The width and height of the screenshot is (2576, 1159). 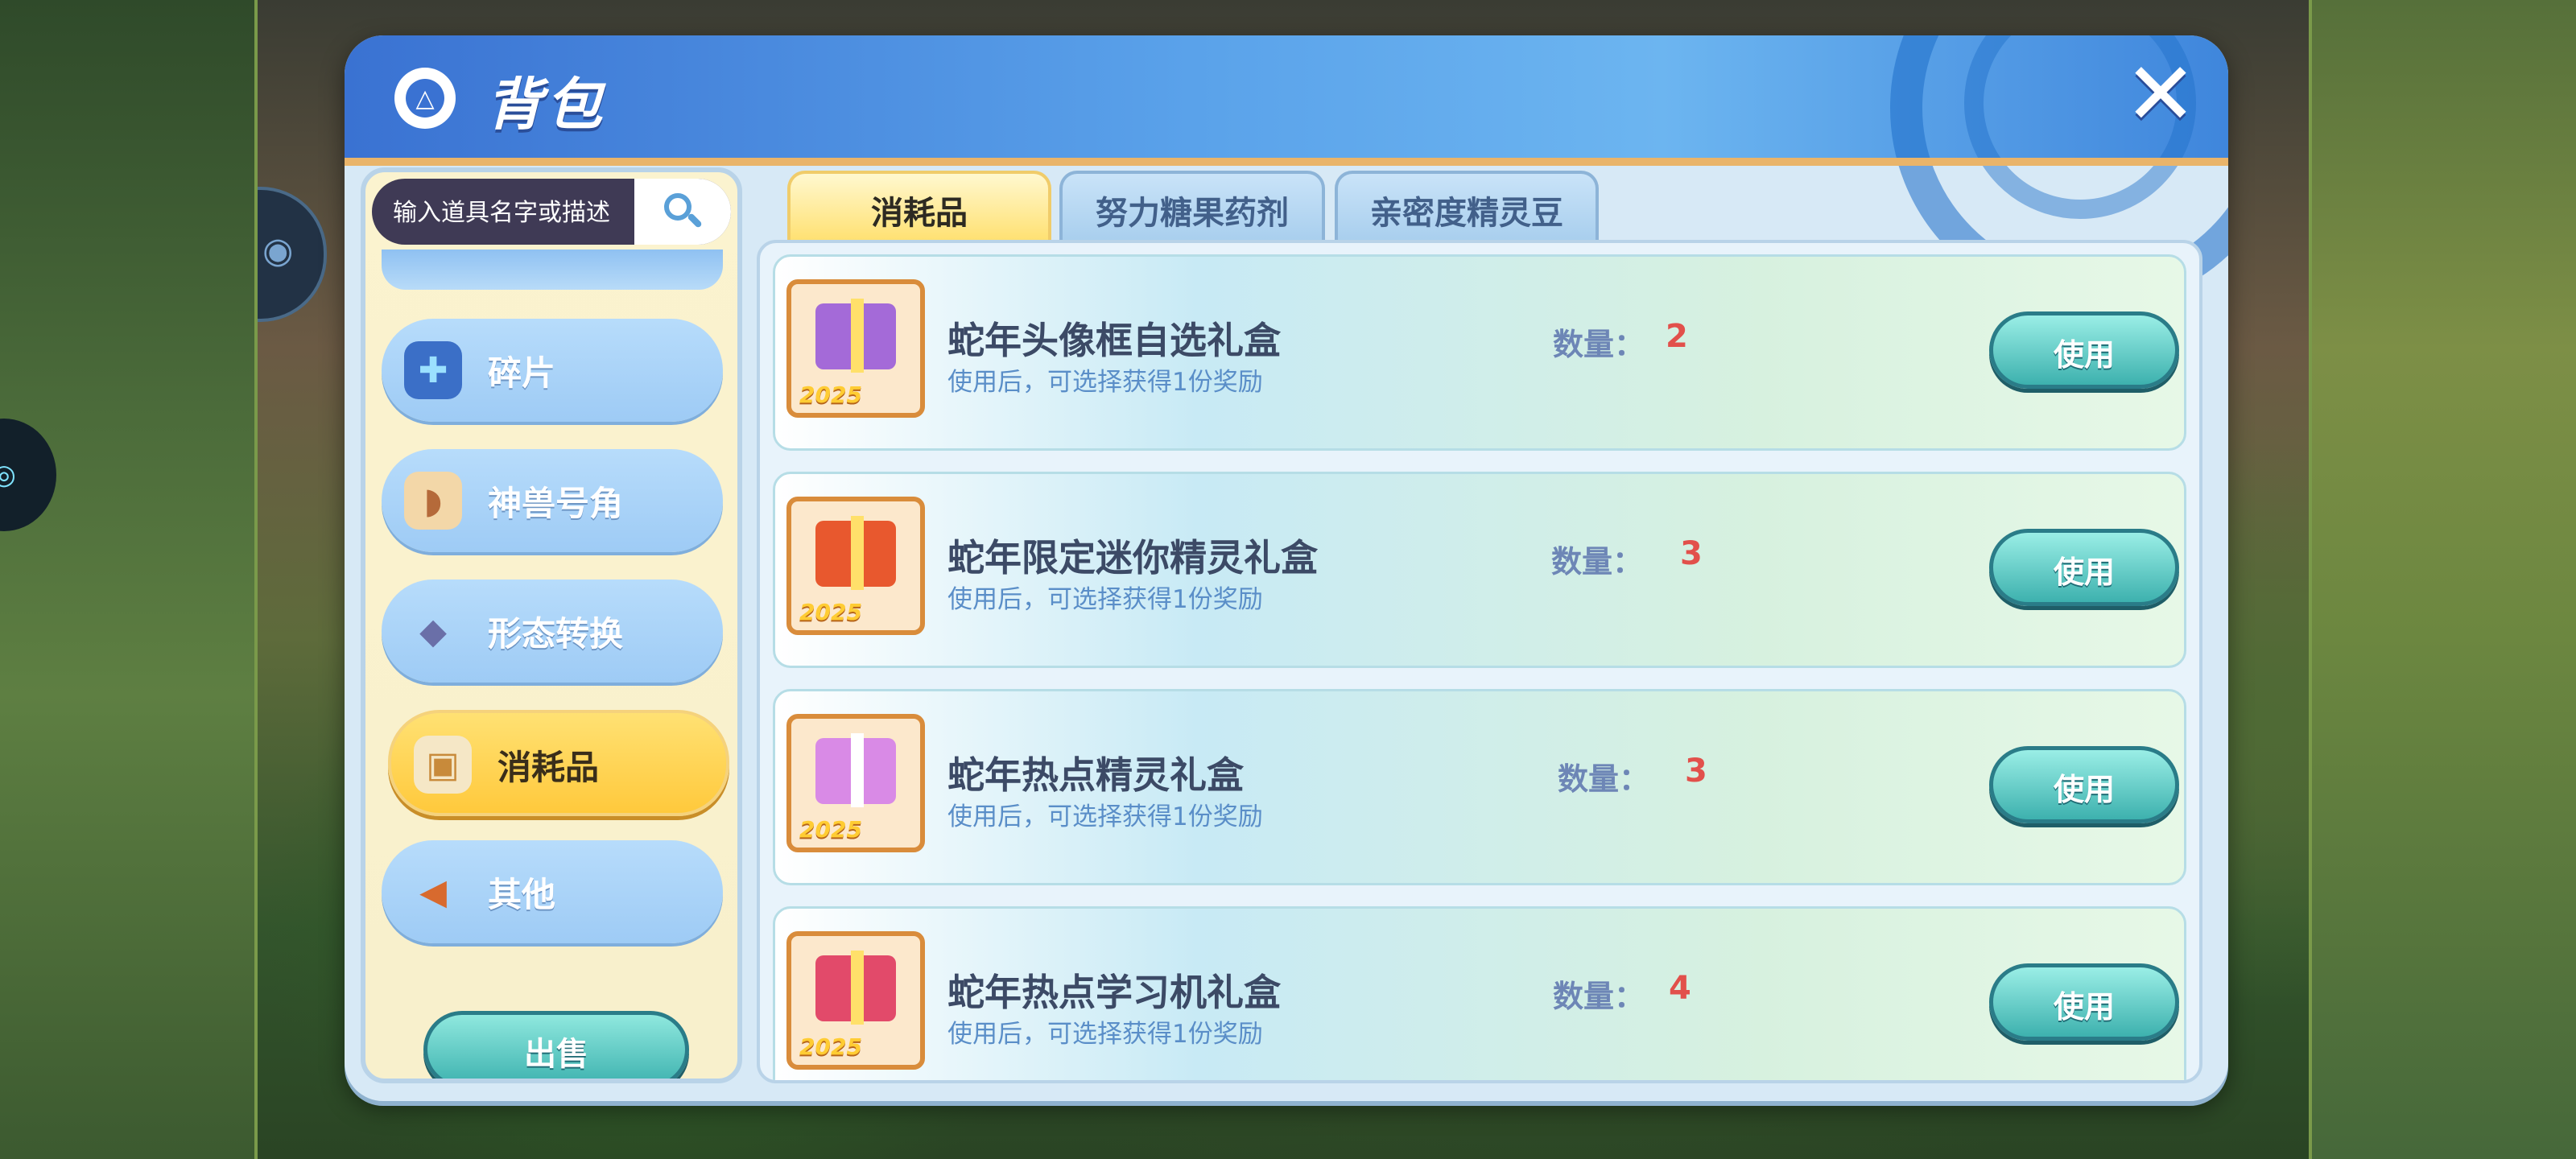 I want to click on sidebar-item-label: 消耗品, so click(x=548, y=767).